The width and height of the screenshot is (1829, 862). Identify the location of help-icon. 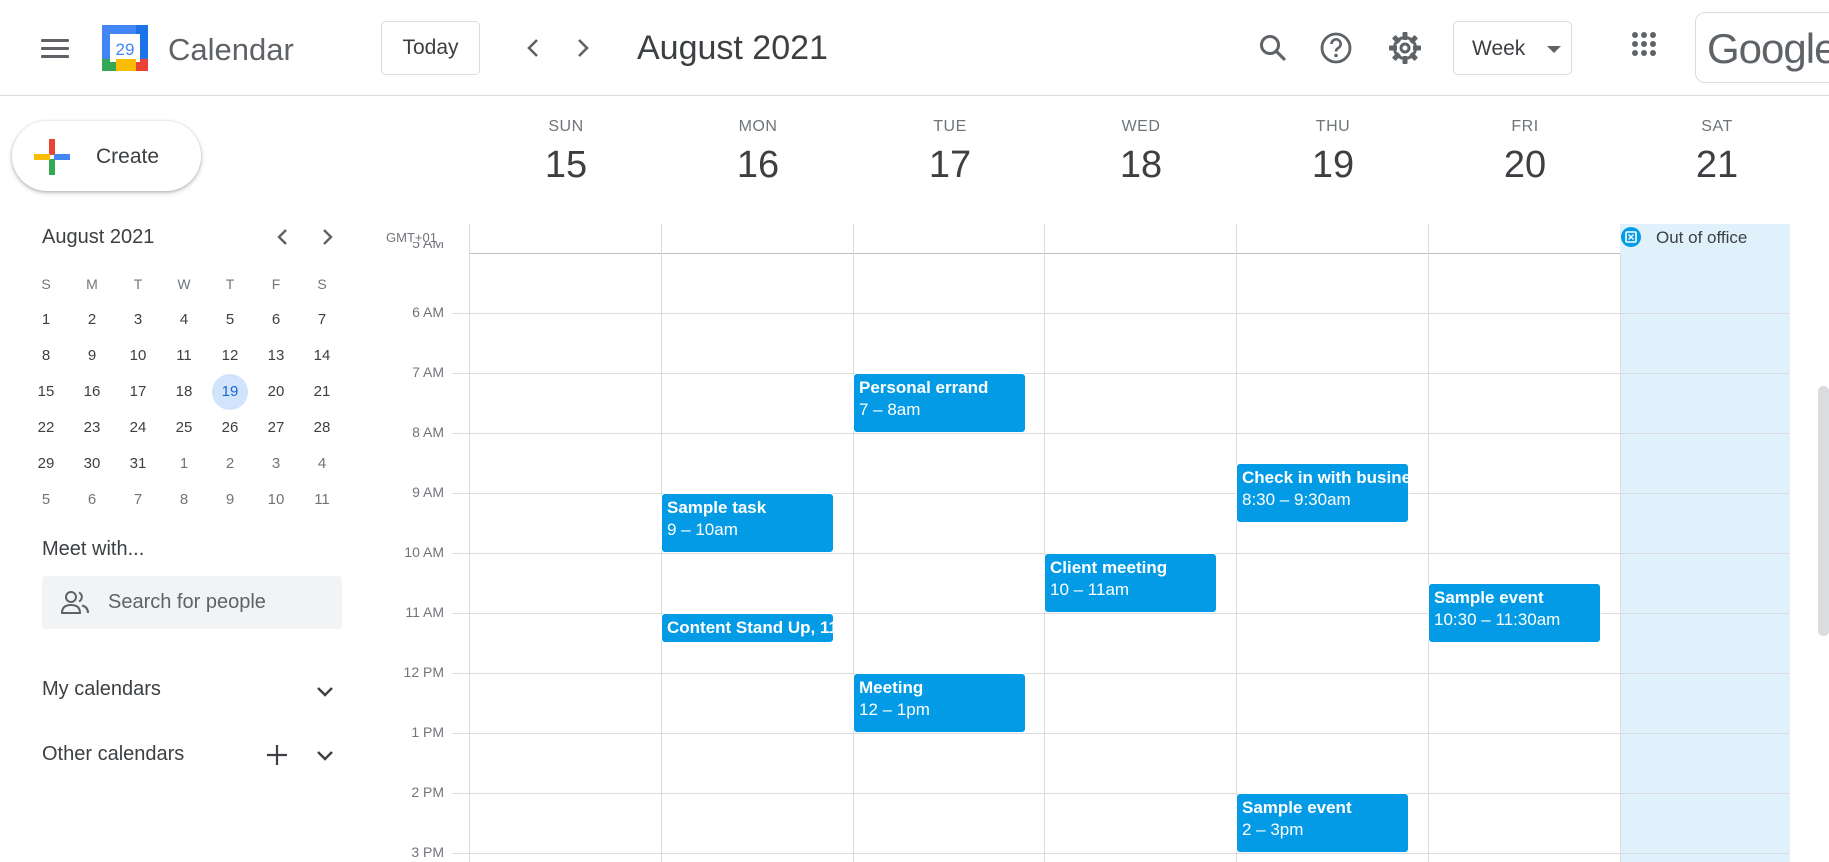
(1336, 48).